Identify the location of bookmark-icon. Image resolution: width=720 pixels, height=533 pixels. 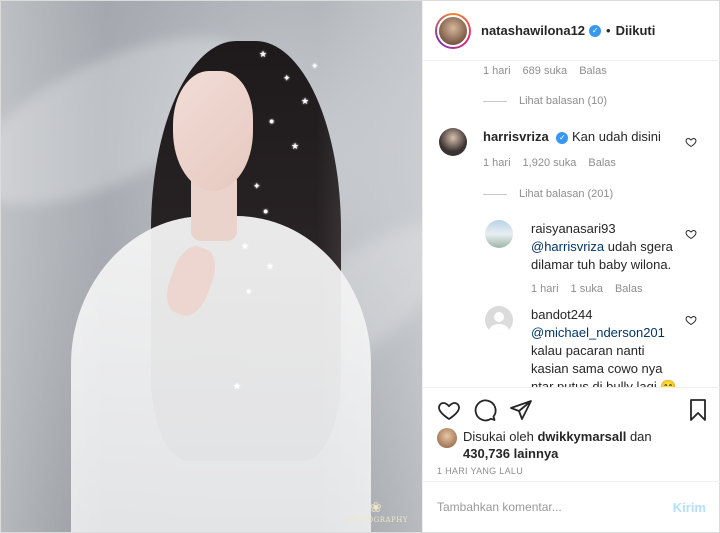
(698, 410).